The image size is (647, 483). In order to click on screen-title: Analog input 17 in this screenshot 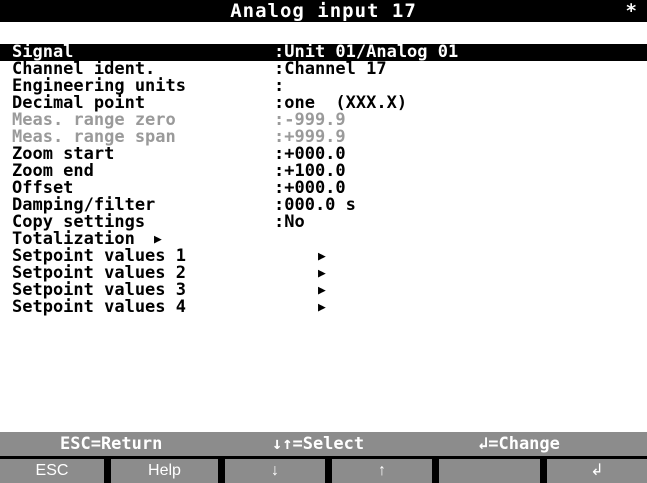, I will do `click(323, 11)`.